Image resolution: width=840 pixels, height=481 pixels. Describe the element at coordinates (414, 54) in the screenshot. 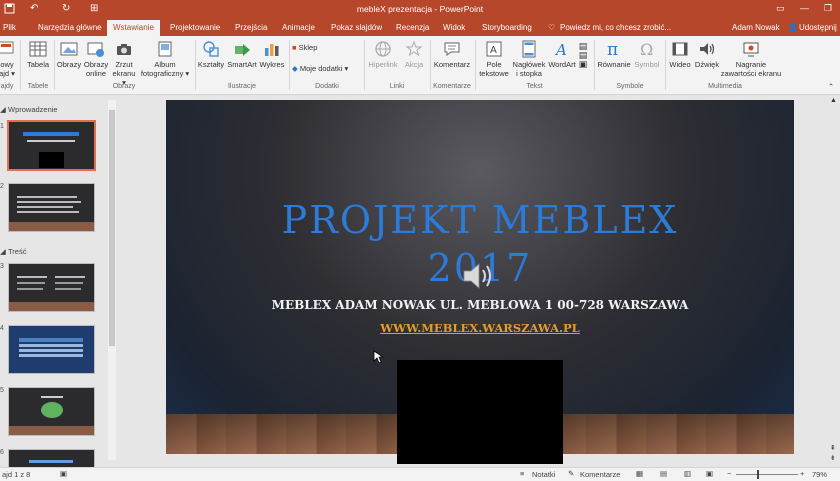

I see `action-button: Akcja` at that location.